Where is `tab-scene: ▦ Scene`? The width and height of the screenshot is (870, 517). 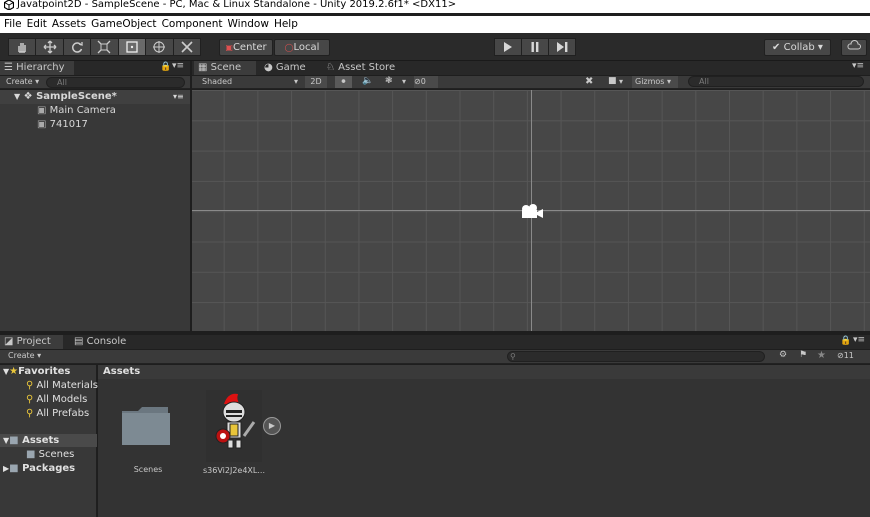 tab-scene: ▦ Scene is located at coordinates (225, 68).